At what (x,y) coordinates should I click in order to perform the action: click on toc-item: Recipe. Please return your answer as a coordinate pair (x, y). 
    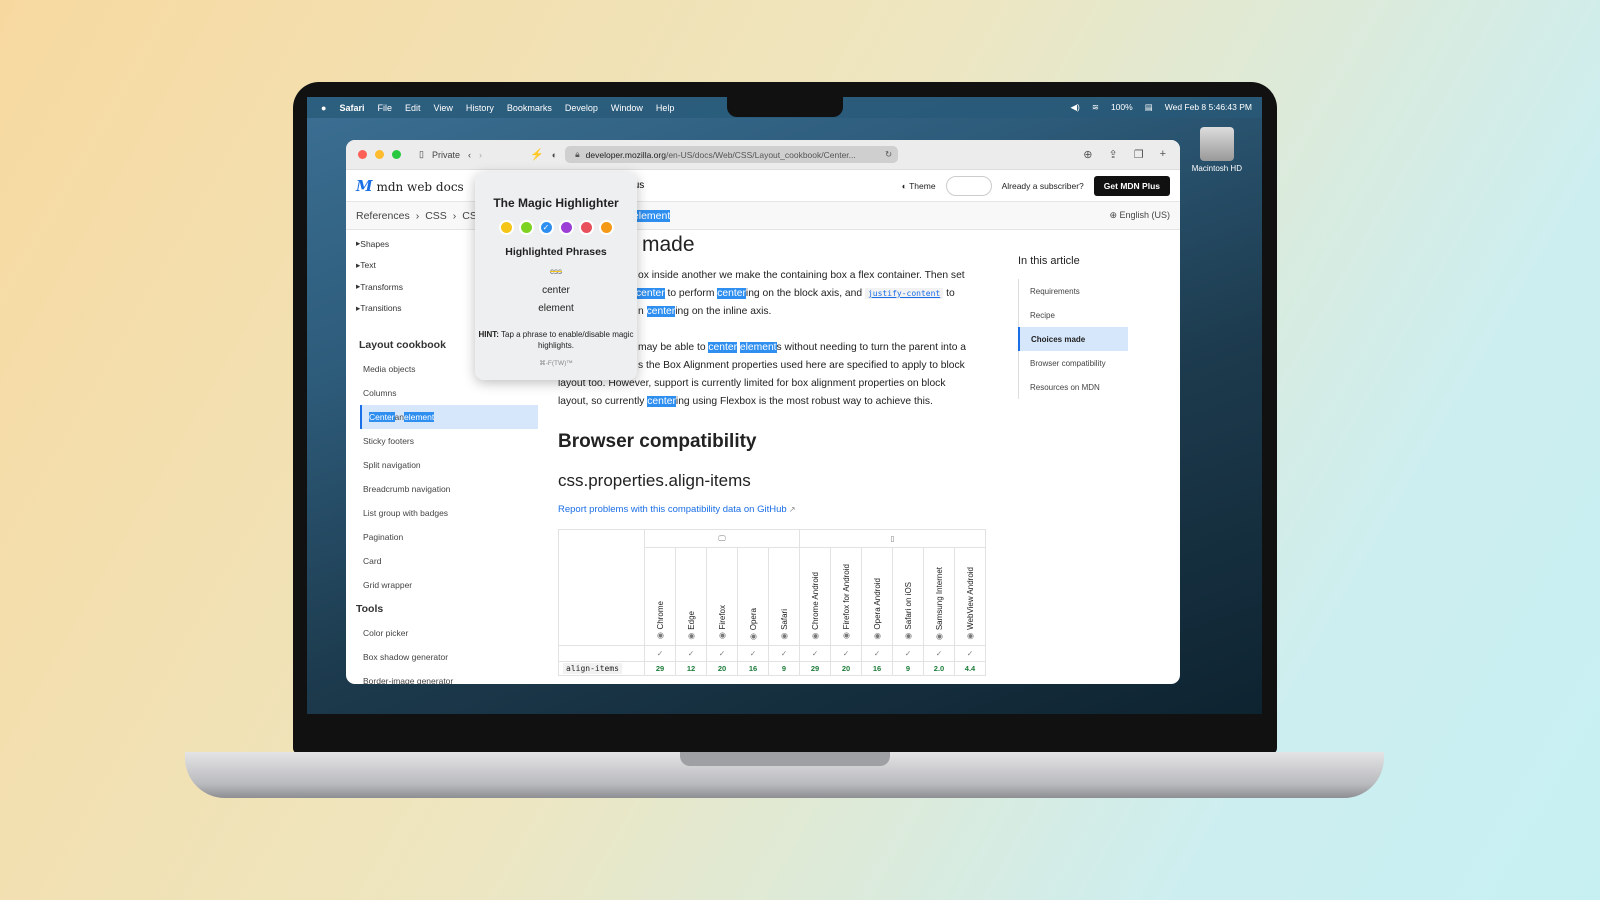
    Looking at the image, I should click on (1073, 315).